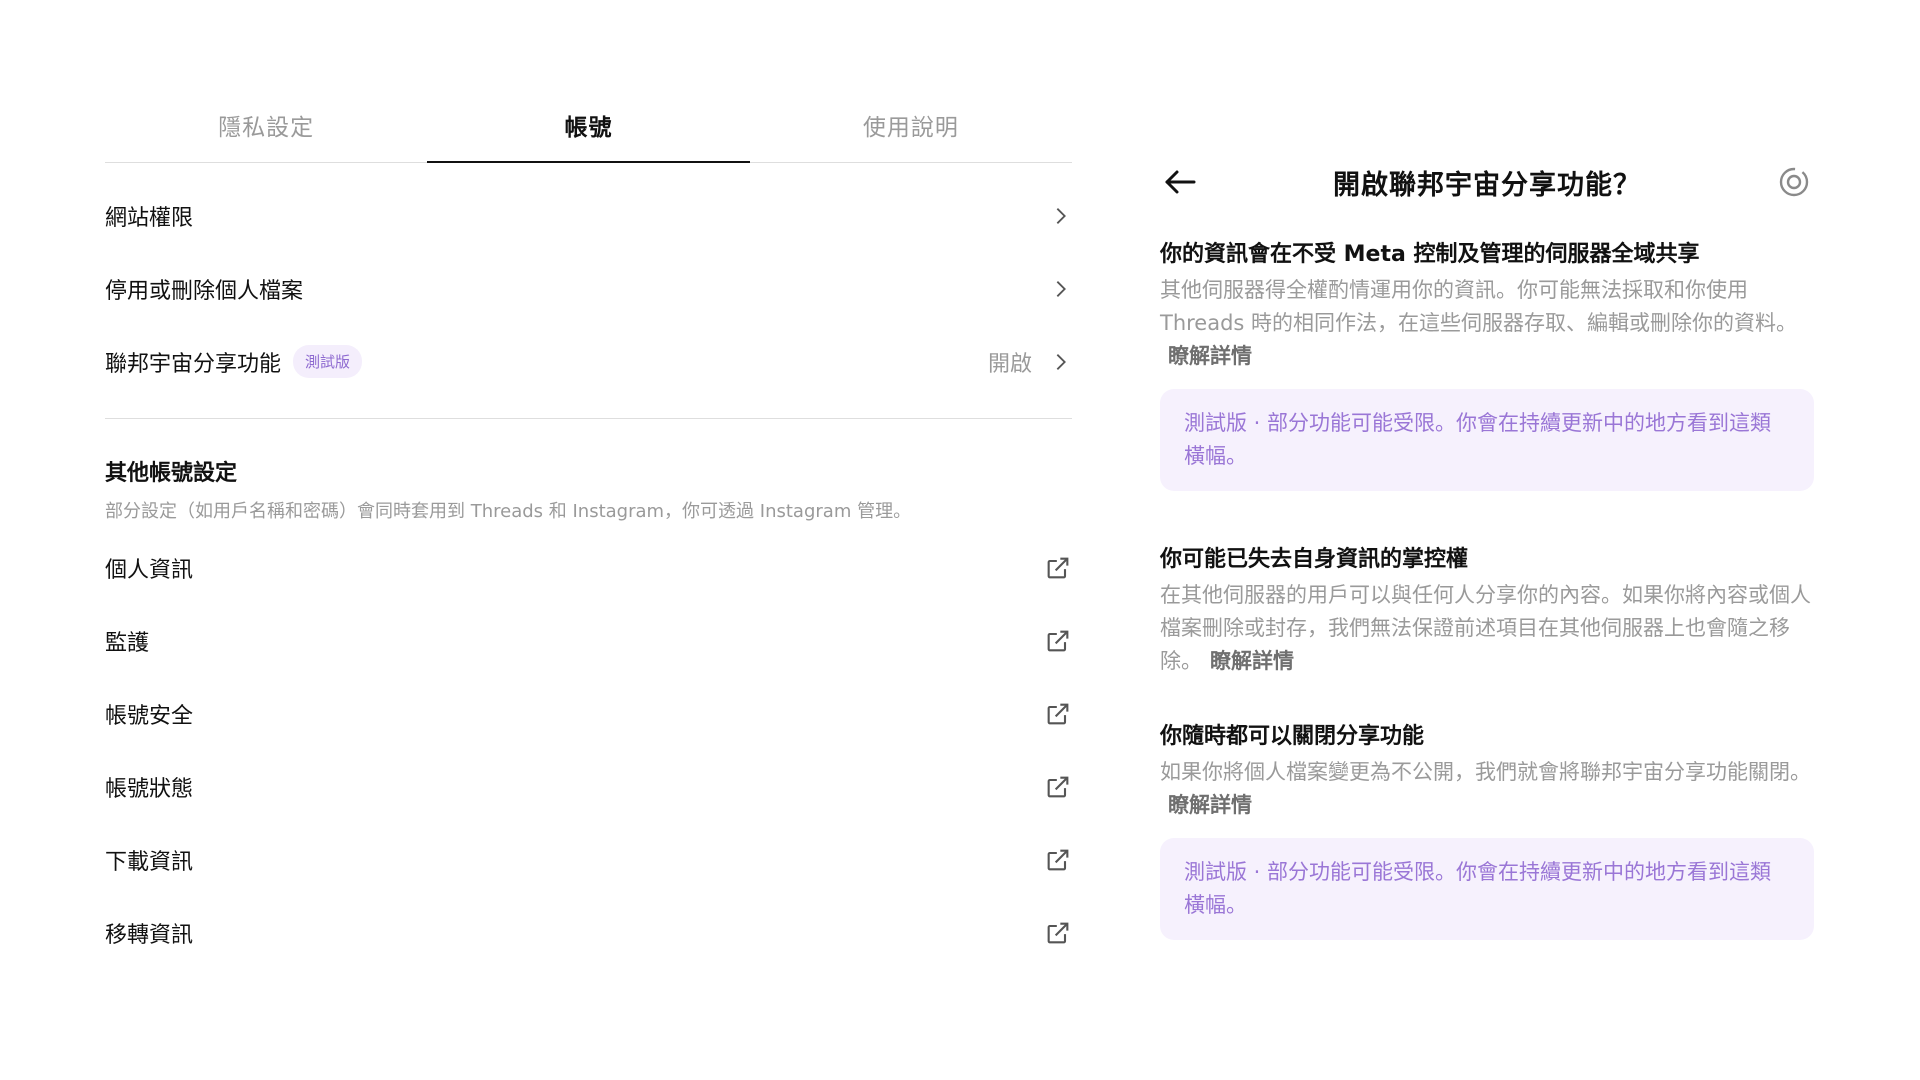  What do you see at coordinates (1292, 736) in the screenshot?
I see `section-title: 你隨時都可以關閉分享功能` at bounding box center [1292, 736].